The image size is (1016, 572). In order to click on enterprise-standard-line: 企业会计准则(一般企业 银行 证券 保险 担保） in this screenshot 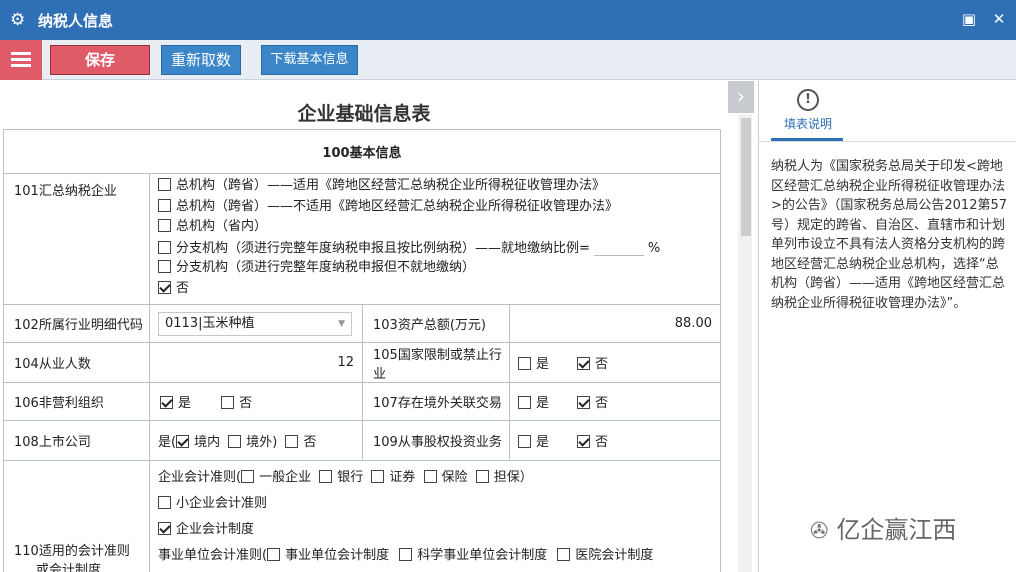, I will do `click(345, 477)`.